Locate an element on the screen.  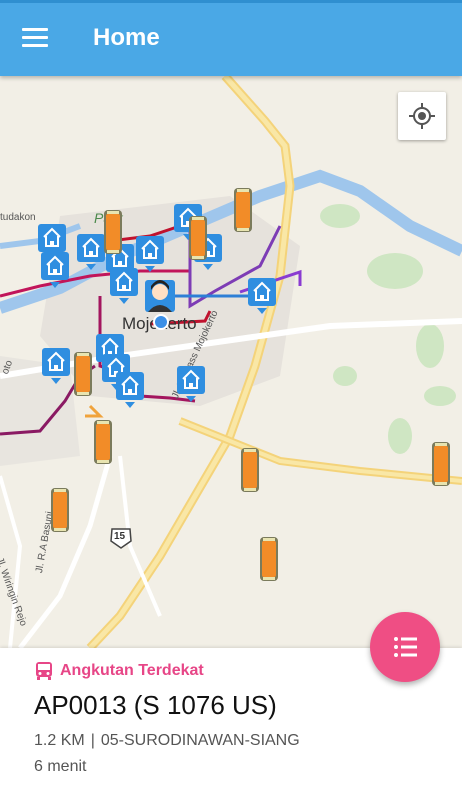
my-location-icon is located at coordinates (422, 116).